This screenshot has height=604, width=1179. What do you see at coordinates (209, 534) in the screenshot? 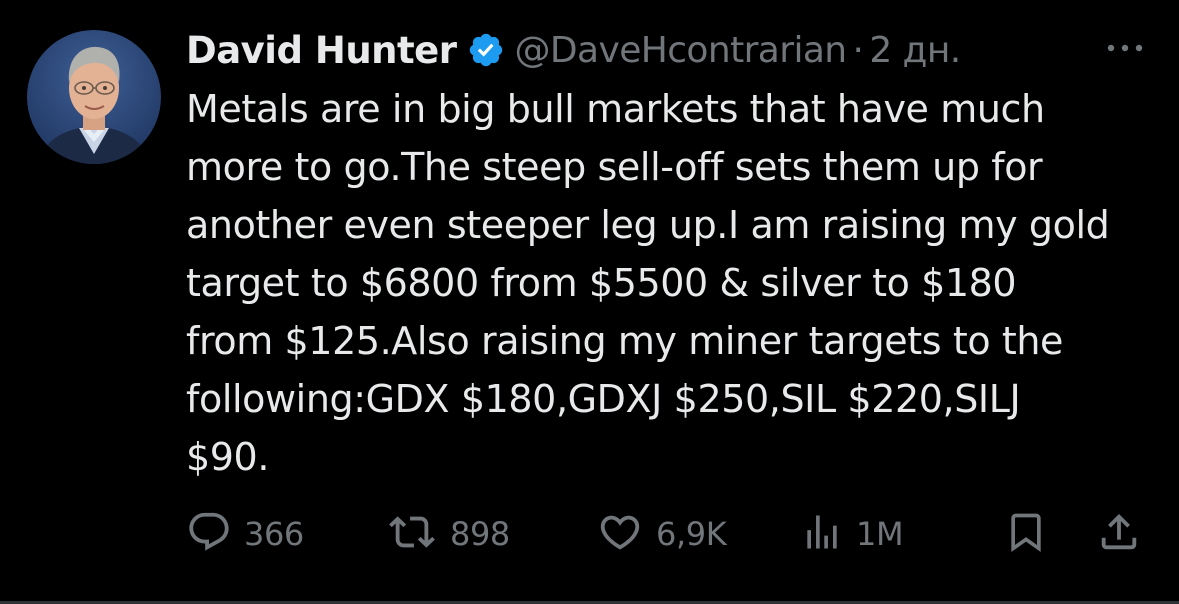
I see `reply-icon` at bounding box center [209, 534].